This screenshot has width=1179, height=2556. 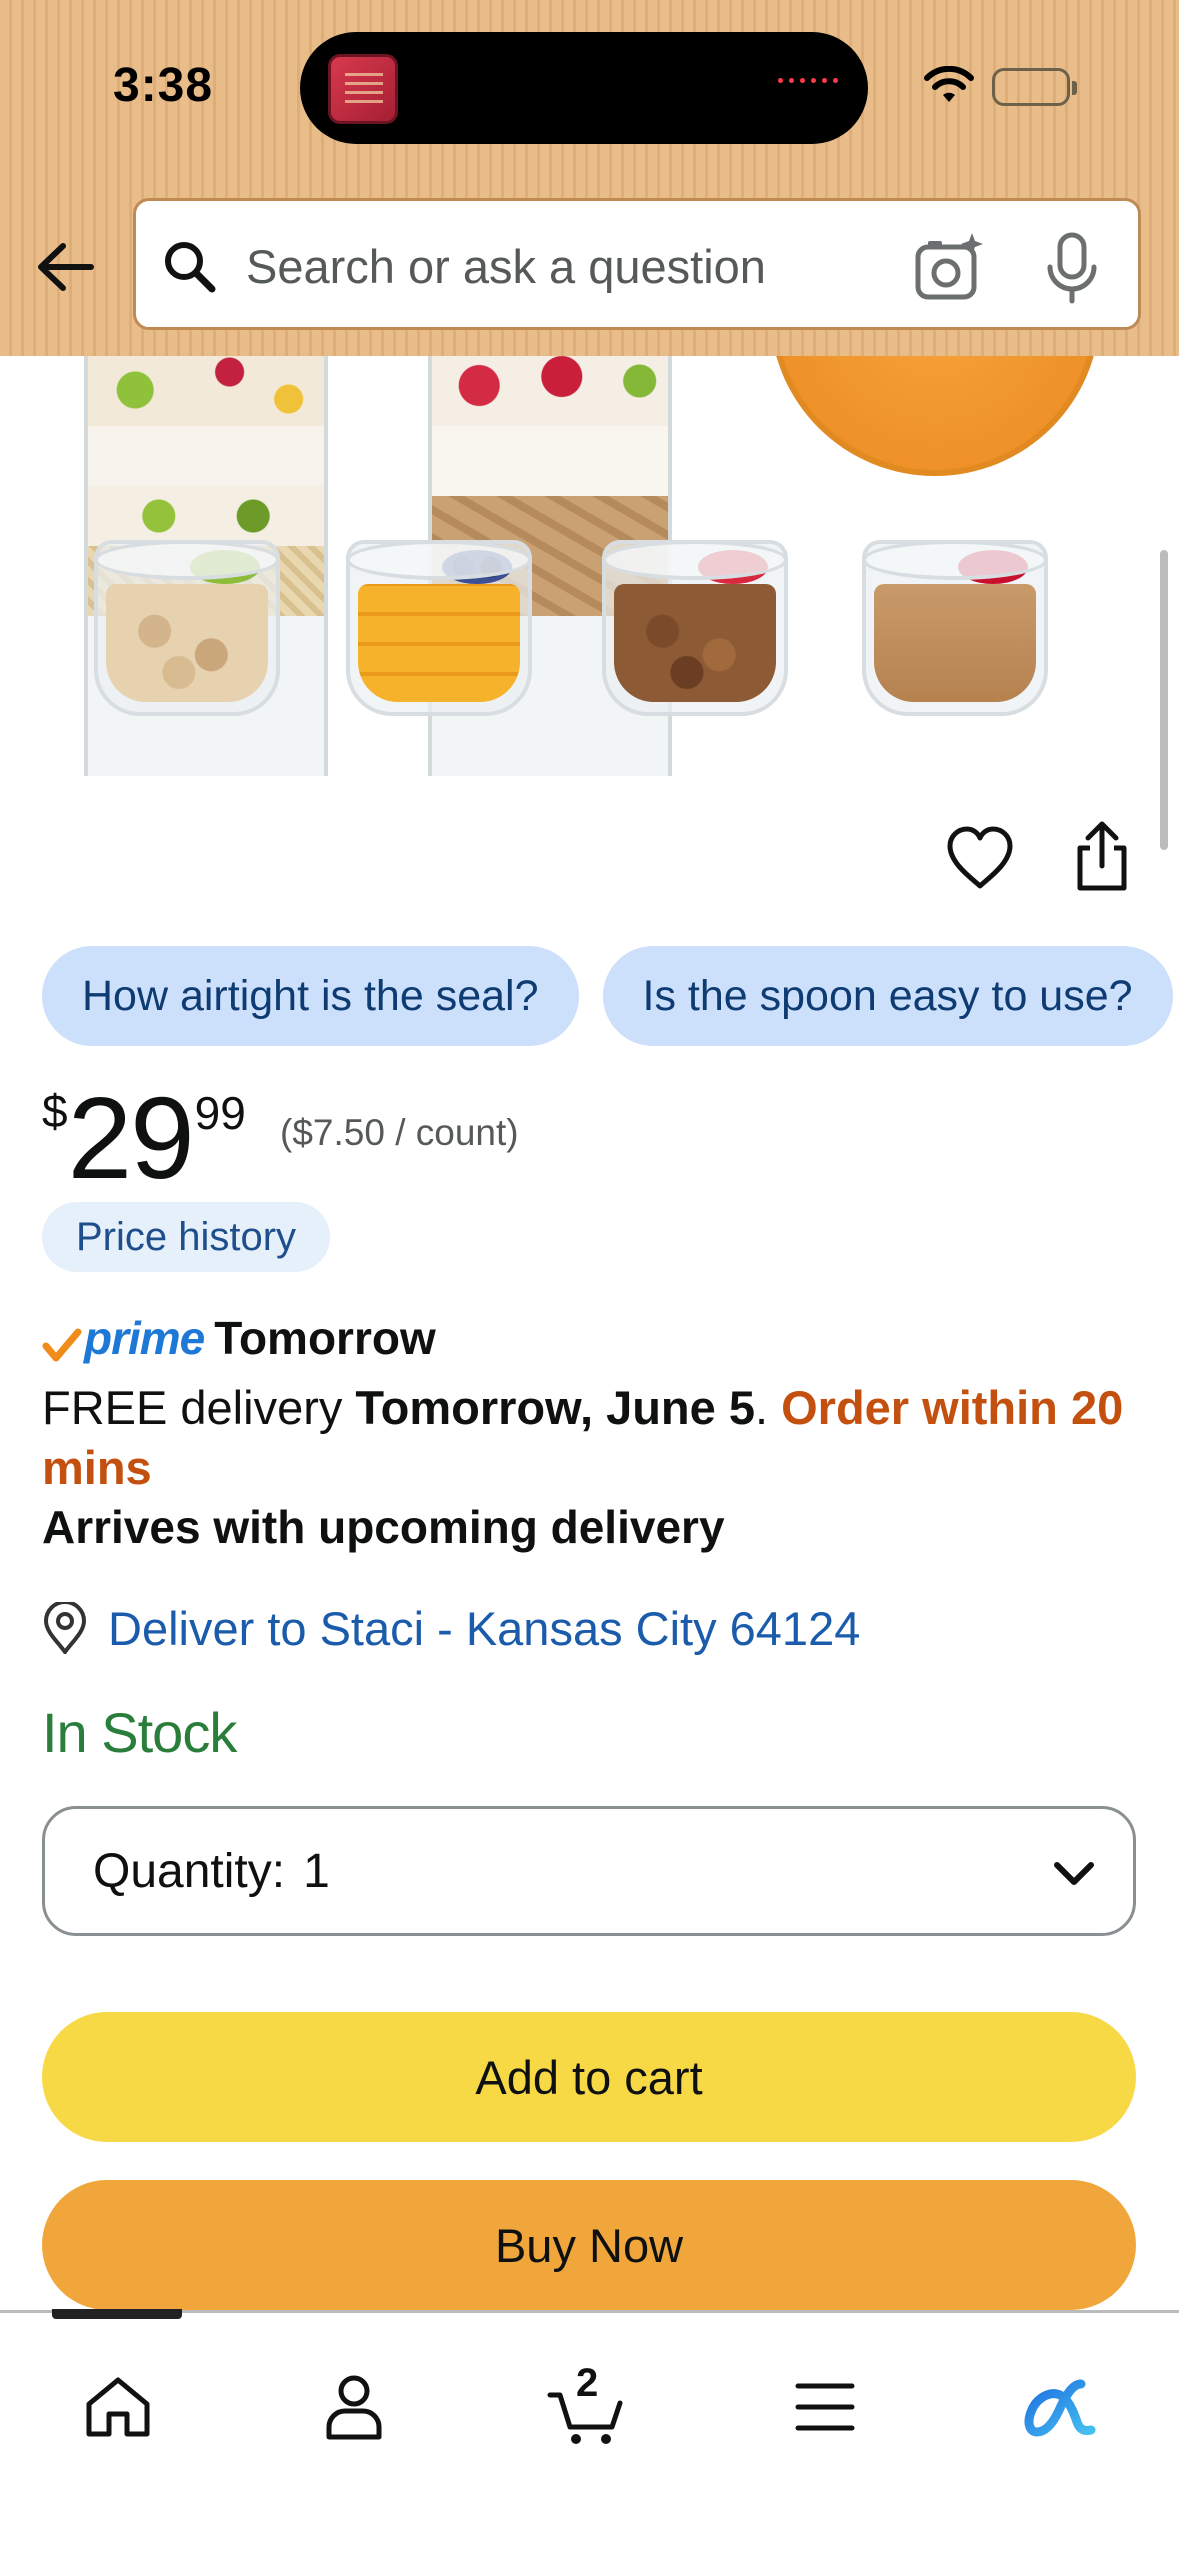 I want to click on camera-sparkle-icon, so click(x=949, y=268).